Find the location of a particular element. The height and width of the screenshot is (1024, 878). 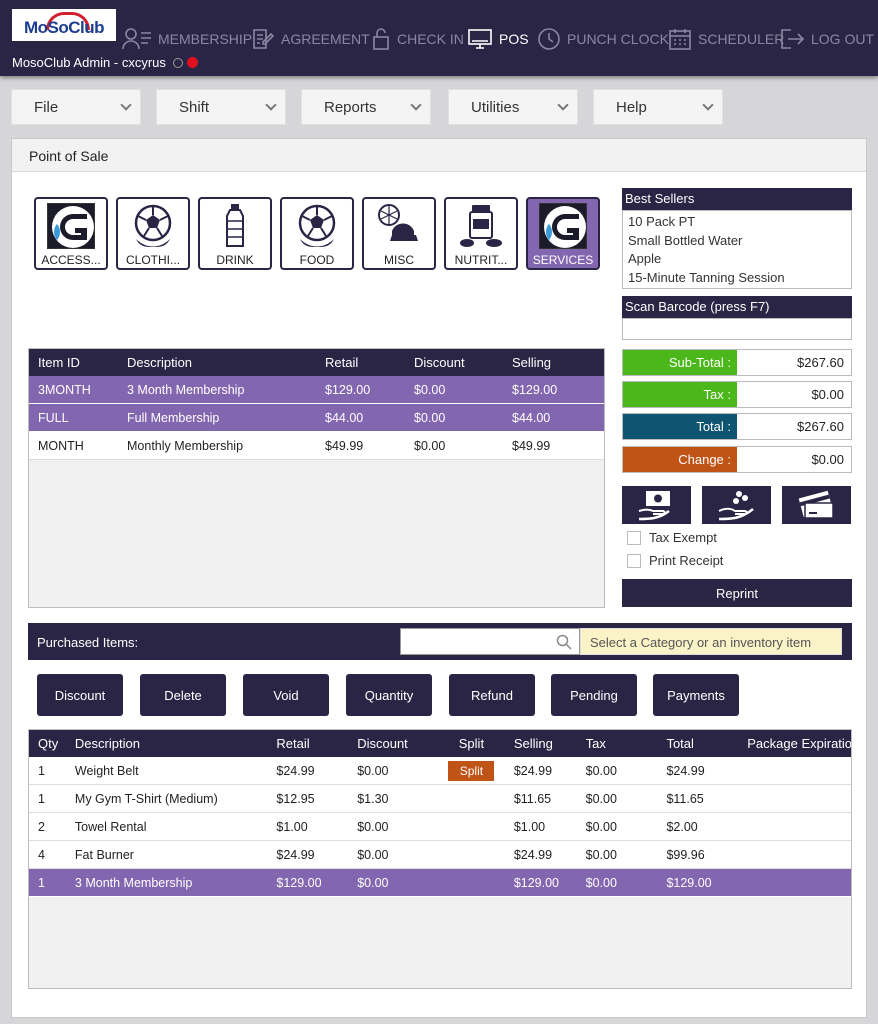

tip-button is located at coordinates (736, 505).